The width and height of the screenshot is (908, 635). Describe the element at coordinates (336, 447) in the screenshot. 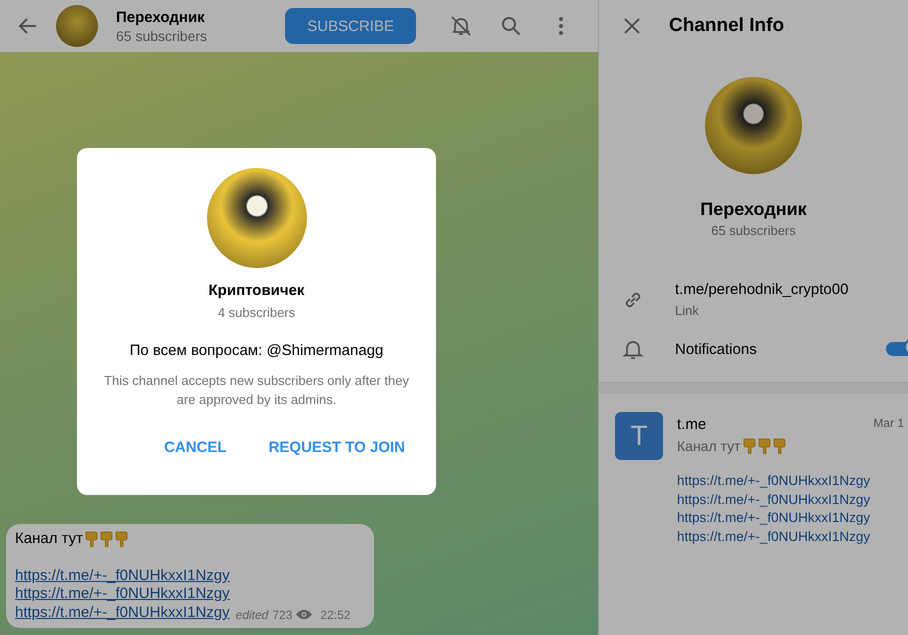

I see `dialog-button: REQUEST TO JOIN` at that location.